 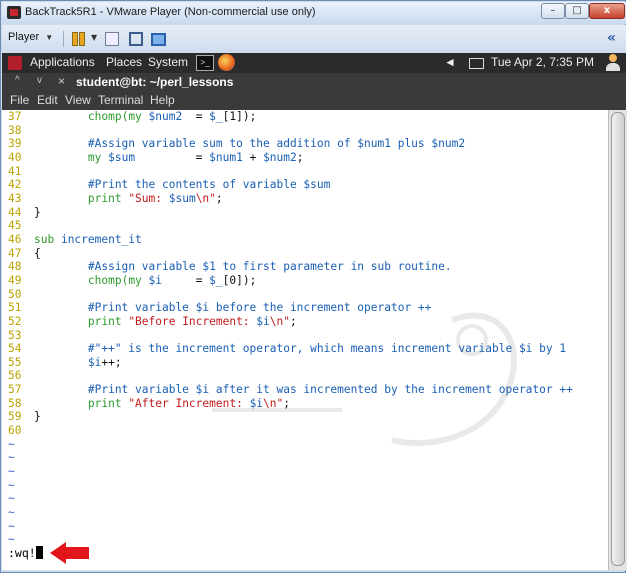 I want to click on fullscreen-icon, so click(x=158, y=39).